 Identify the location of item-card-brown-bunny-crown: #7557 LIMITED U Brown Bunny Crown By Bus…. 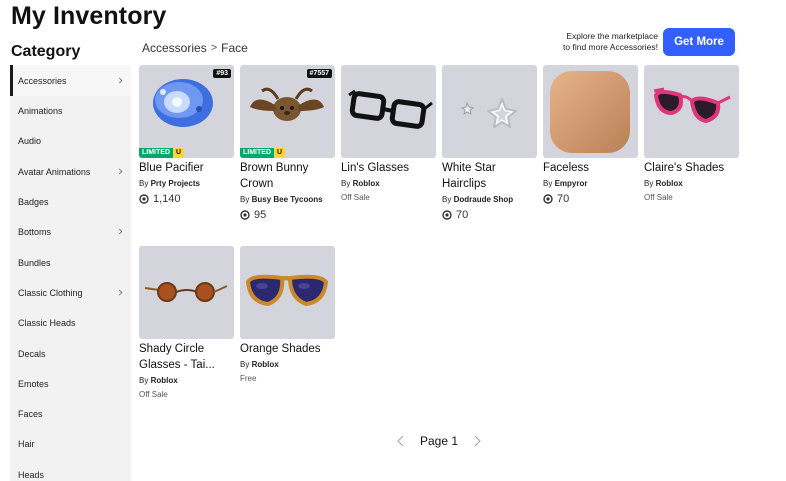
(287, 143).